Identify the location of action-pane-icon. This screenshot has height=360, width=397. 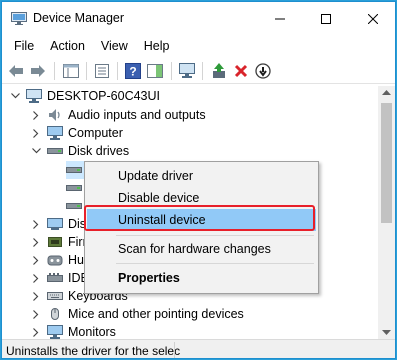
(155, 71).